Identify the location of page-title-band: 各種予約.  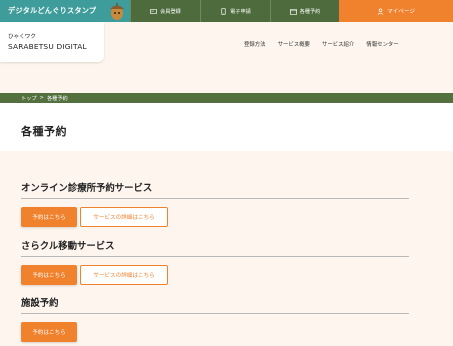
(226, 127).